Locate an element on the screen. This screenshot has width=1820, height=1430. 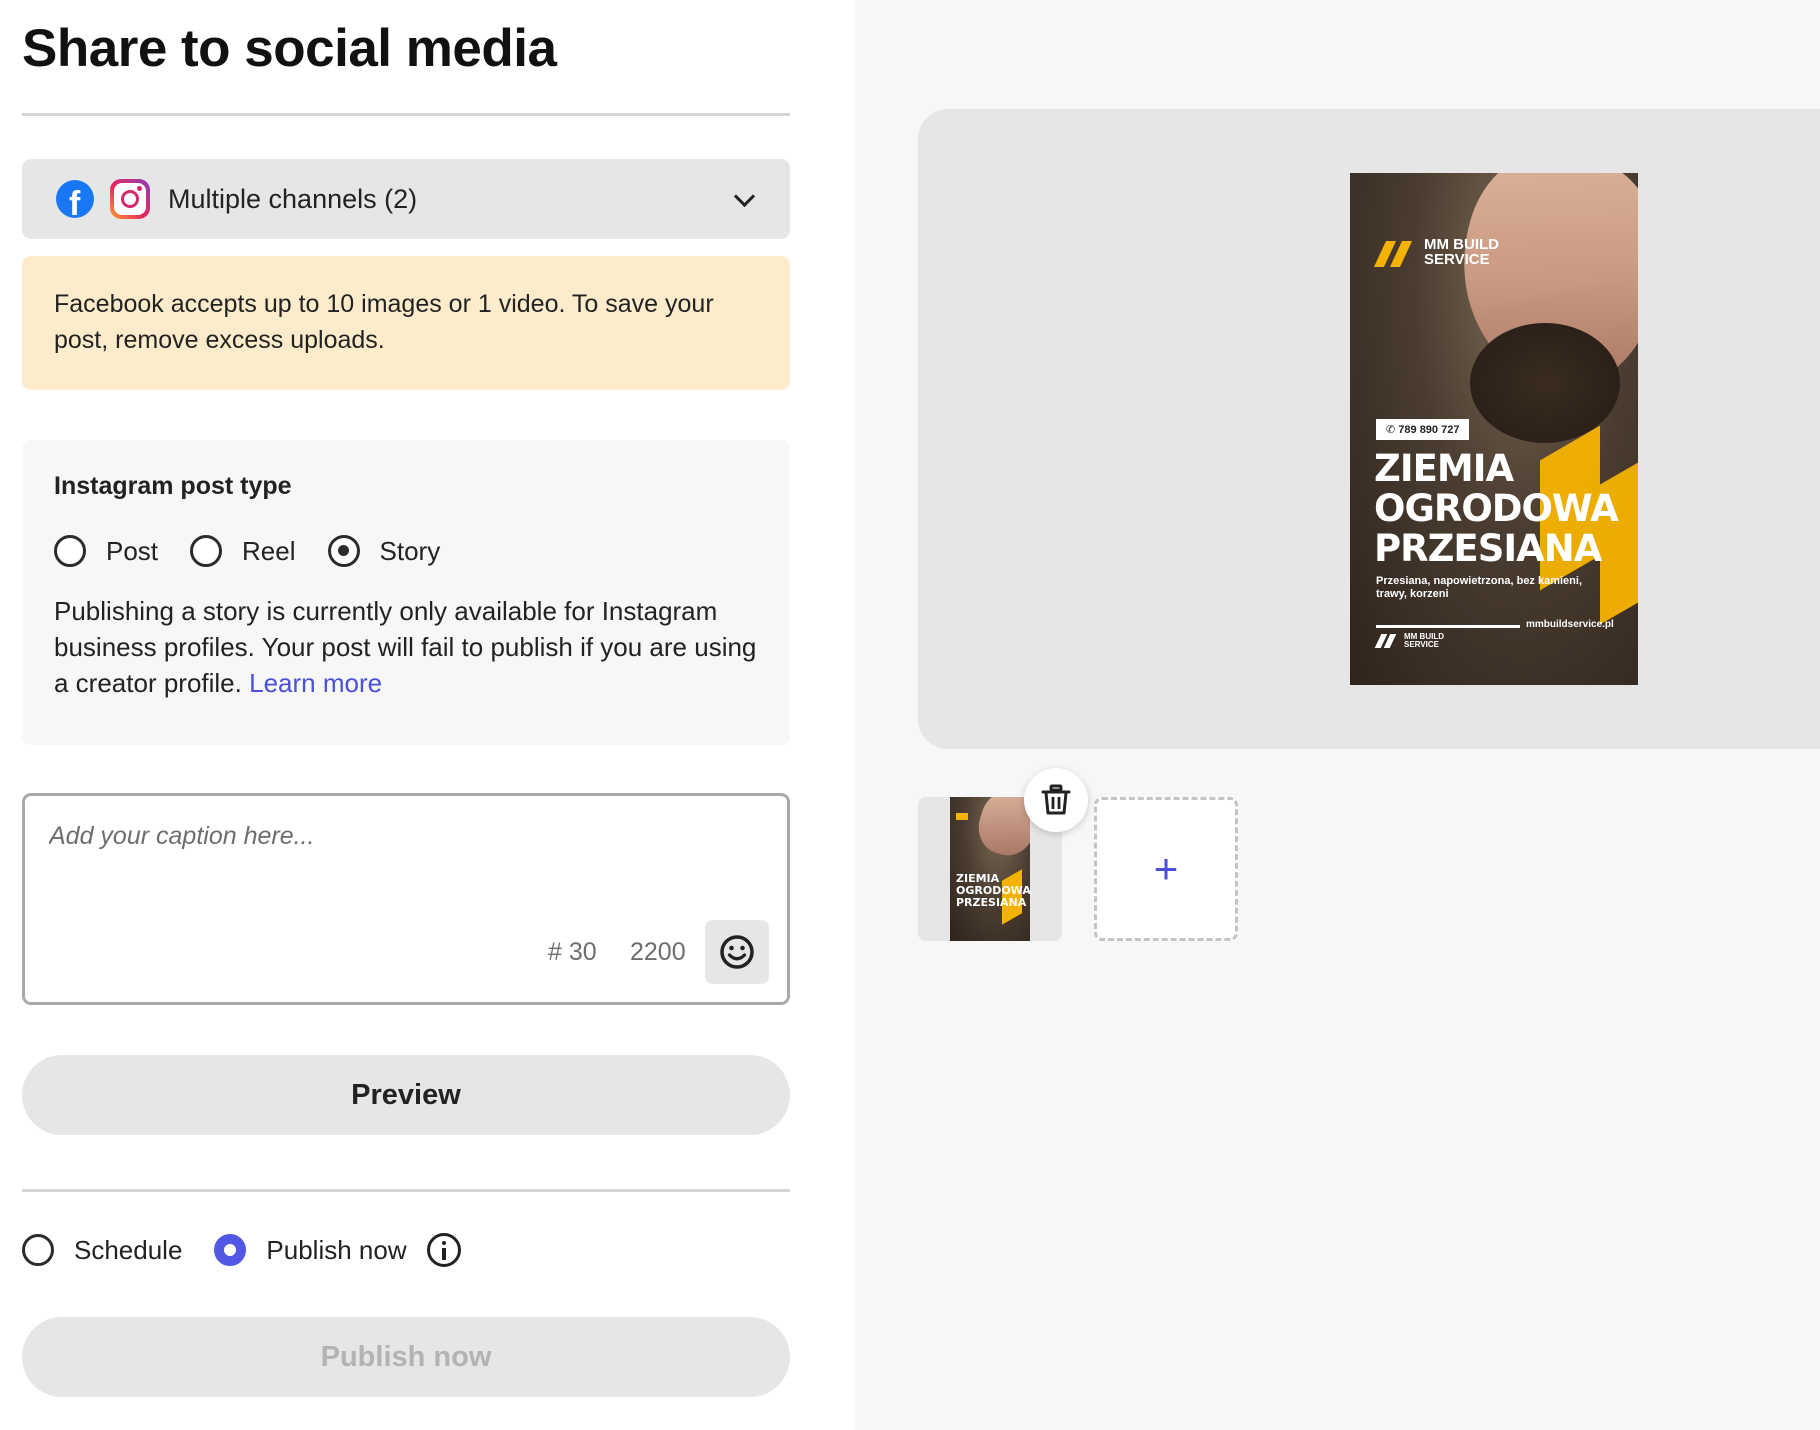
radio-schedule-circle is located at coordinates (38, 1250).